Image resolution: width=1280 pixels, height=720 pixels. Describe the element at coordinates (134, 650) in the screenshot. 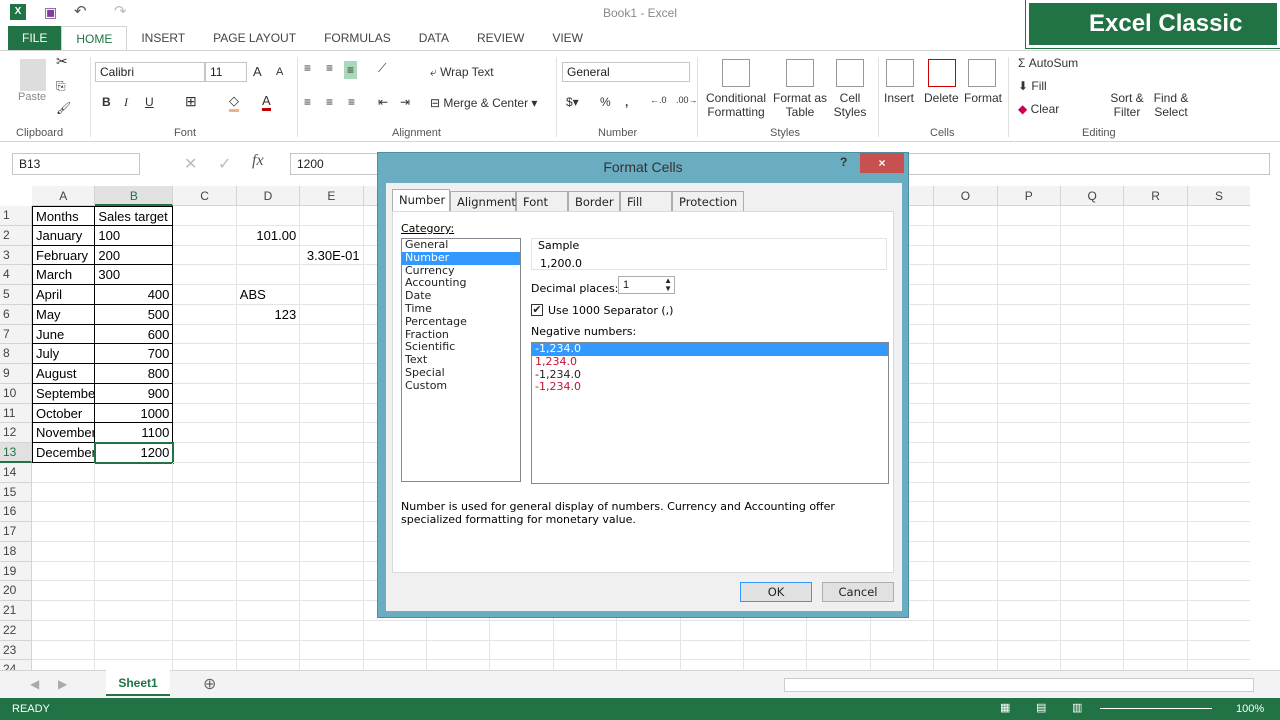

I see `cell-B23` at that location.